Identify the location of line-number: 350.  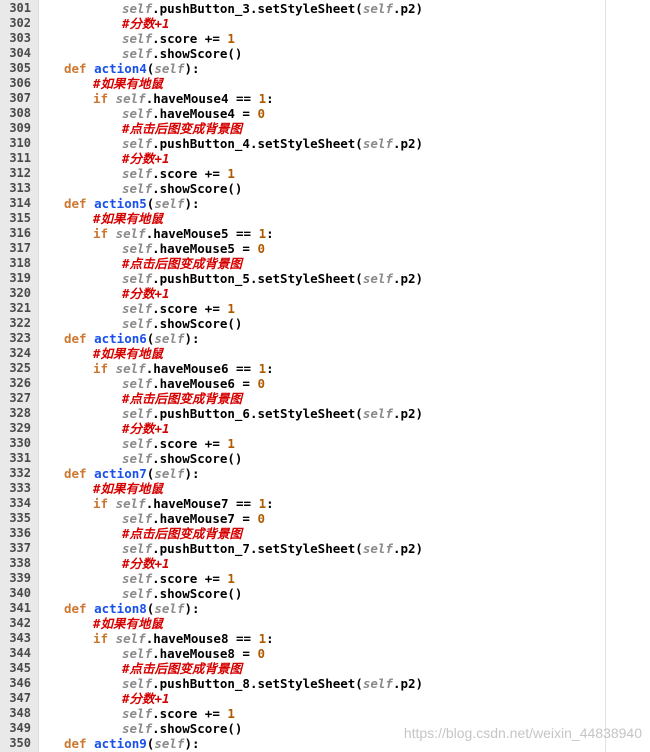
(20, 743).